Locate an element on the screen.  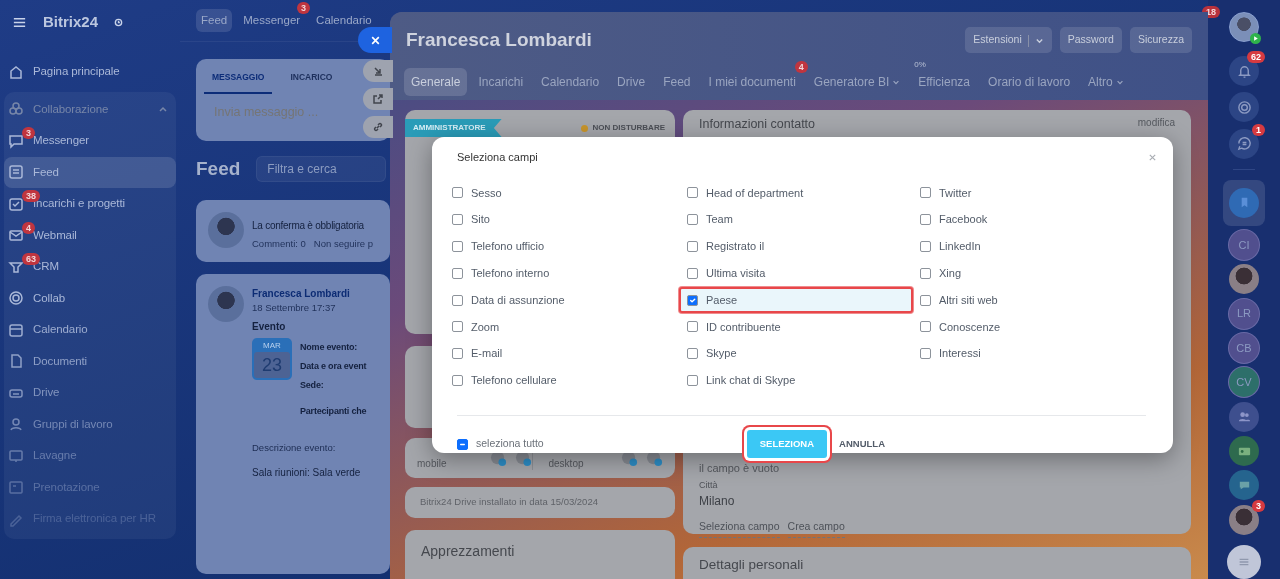
nav-tab: Calendario is located at coordinates (344, 20).